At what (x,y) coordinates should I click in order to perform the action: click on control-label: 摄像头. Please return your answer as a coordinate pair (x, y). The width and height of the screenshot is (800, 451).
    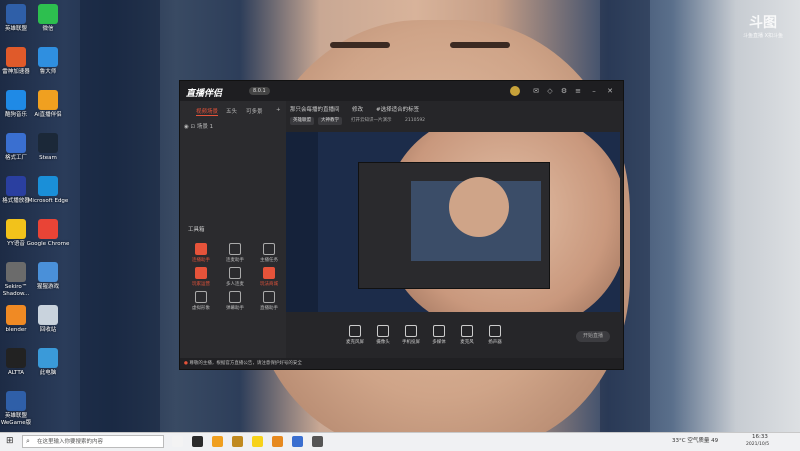
    Looking at the image, I should click on (383, 342).